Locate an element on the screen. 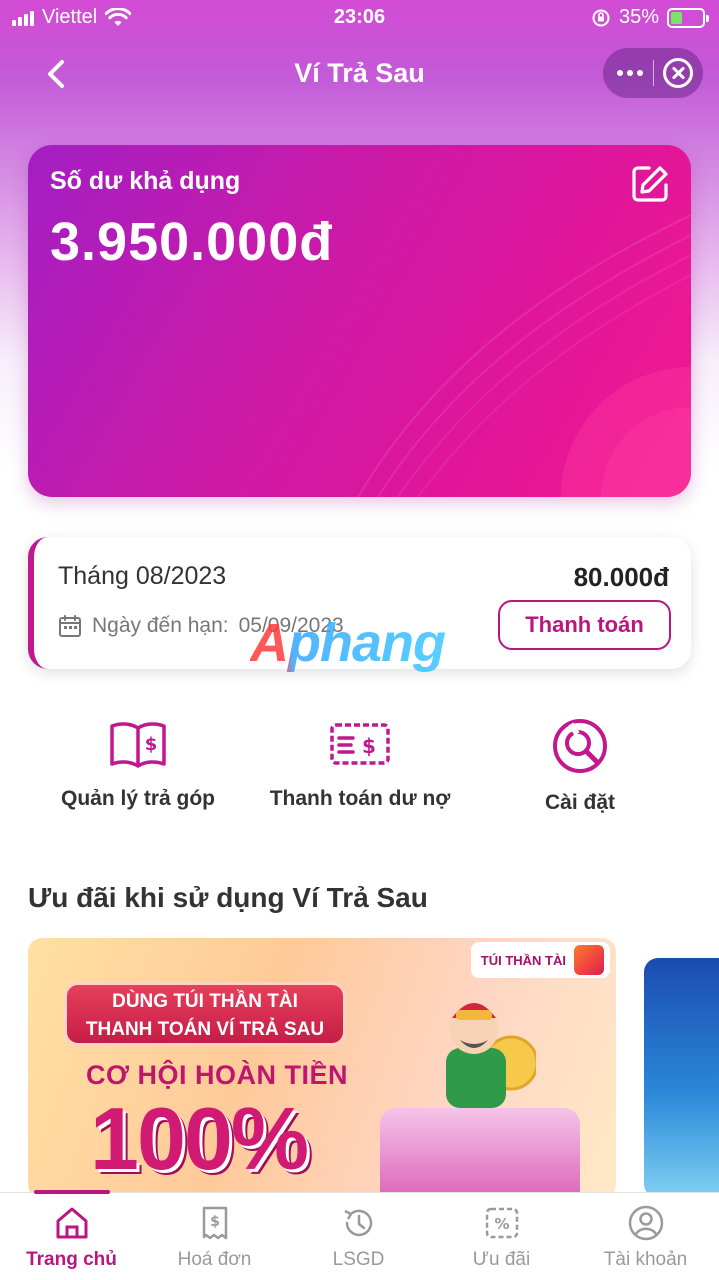 Image resolution: width=719 pixels, height=1280 pixels. bill-icon: $ is located at coordinates (214, 1223).